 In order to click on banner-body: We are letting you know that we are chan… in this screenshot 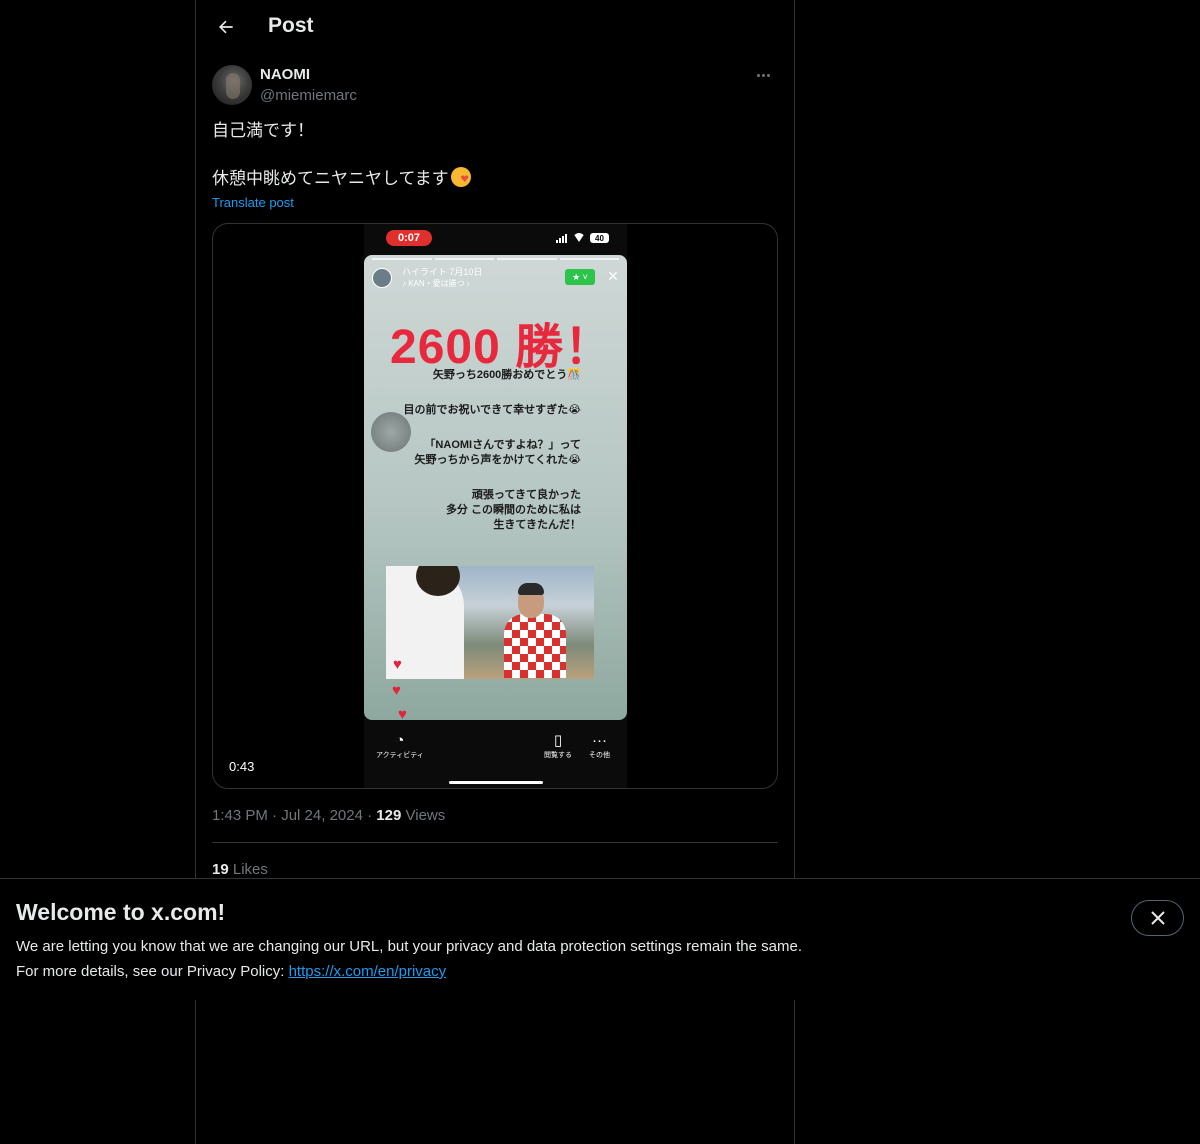, I will do `click(409, 959)`.